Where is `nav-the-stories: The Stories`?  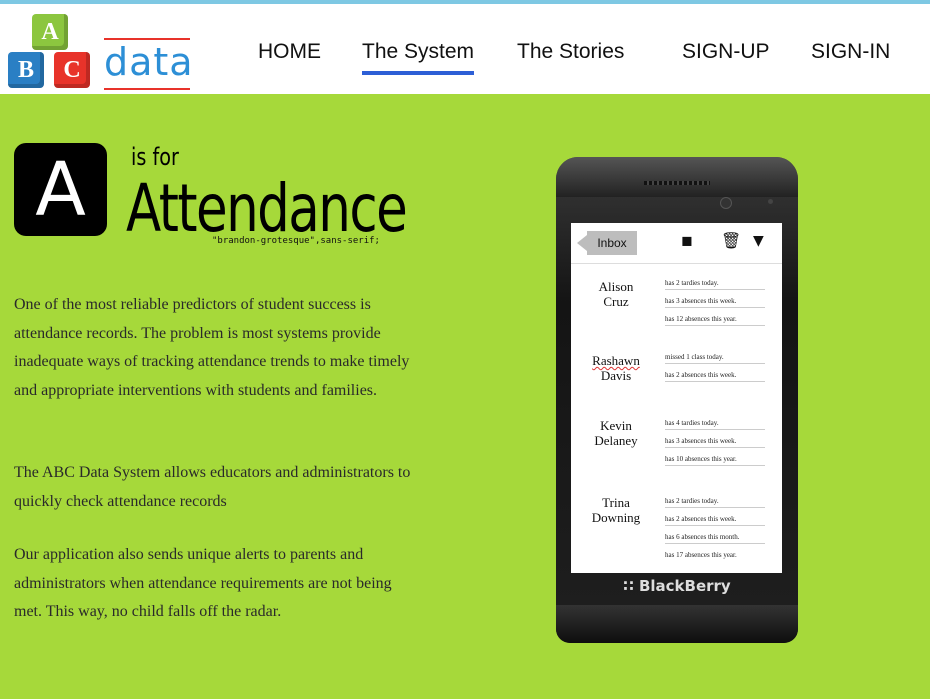 nav-the-stories: The Stories is located at coordinates (570, 52).